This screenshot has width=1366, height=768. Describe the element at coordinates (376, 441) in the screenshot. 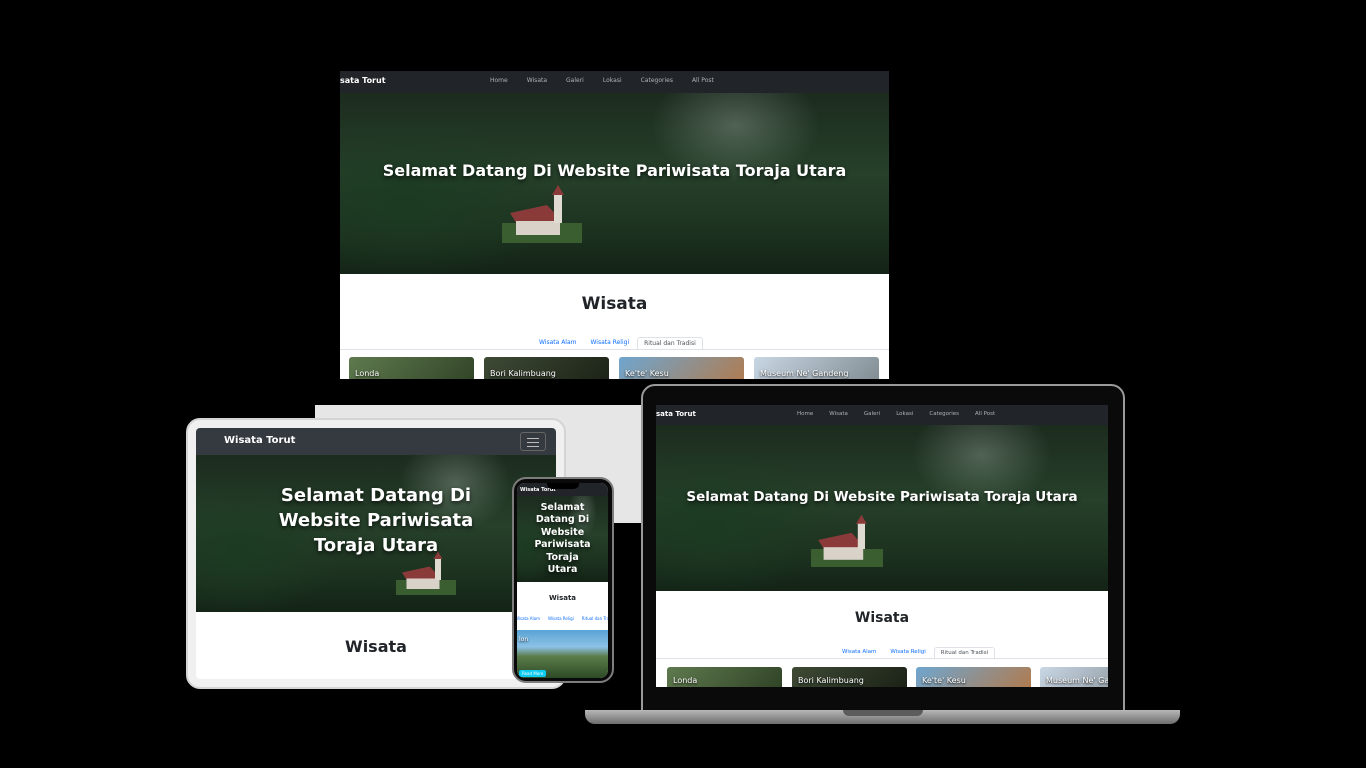

I see `tablet-navbar: Wisata Torut` at that location.